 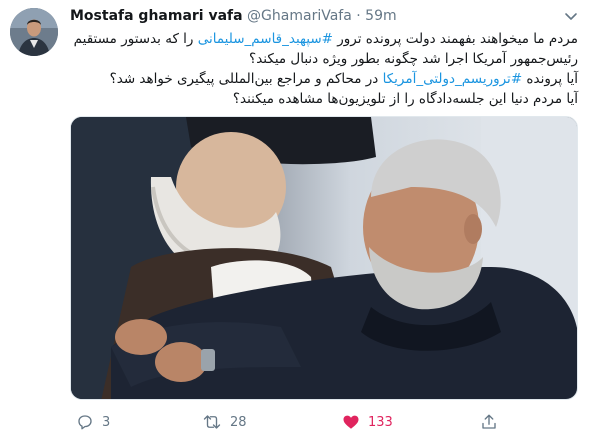 I want to click on hashtag-link: #سپهبد_قاسم_سلیمانی, so click(x=265, y=39).